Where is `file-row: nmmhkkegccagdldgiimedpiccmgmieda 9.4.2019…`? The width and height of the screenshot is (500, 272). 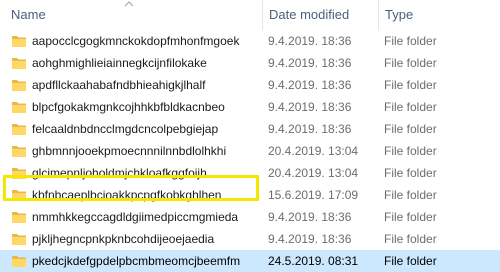
file-row: nmmhkkegccagdldgiimedpiccmgmieda 9.4.2019… is located at coordinates (250, 217).